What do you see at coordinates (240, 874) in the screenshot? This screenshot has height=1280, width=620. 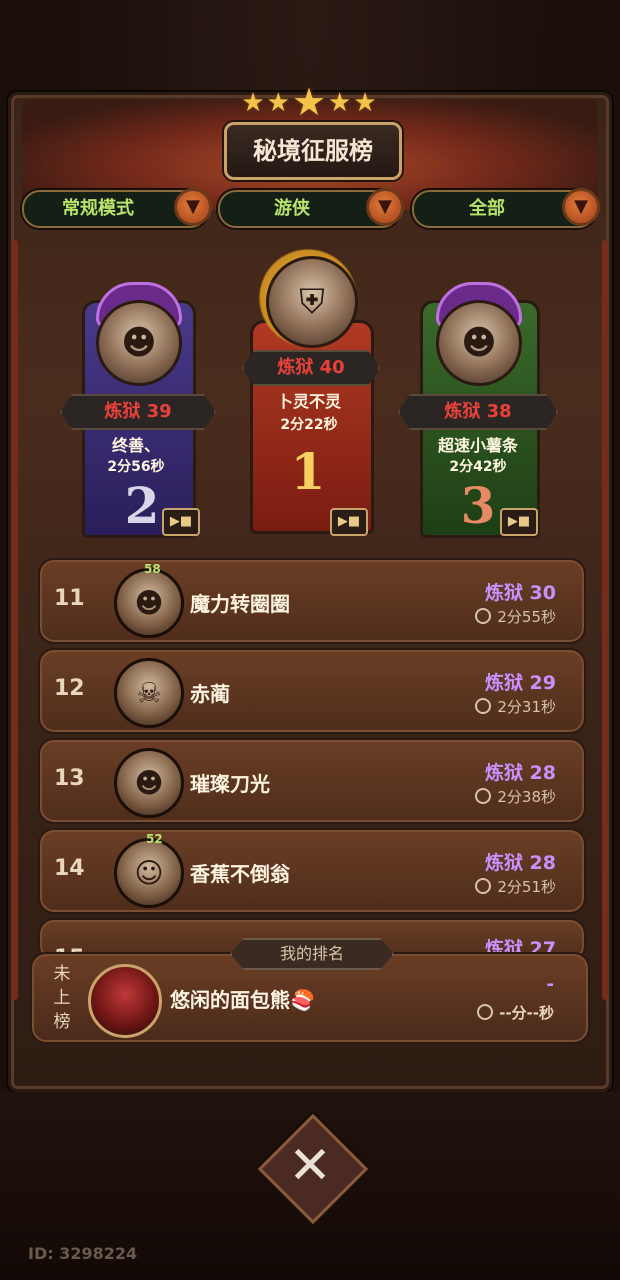 I see `player-name: 香蕉不倒翁` at bounding box center [240, 874].